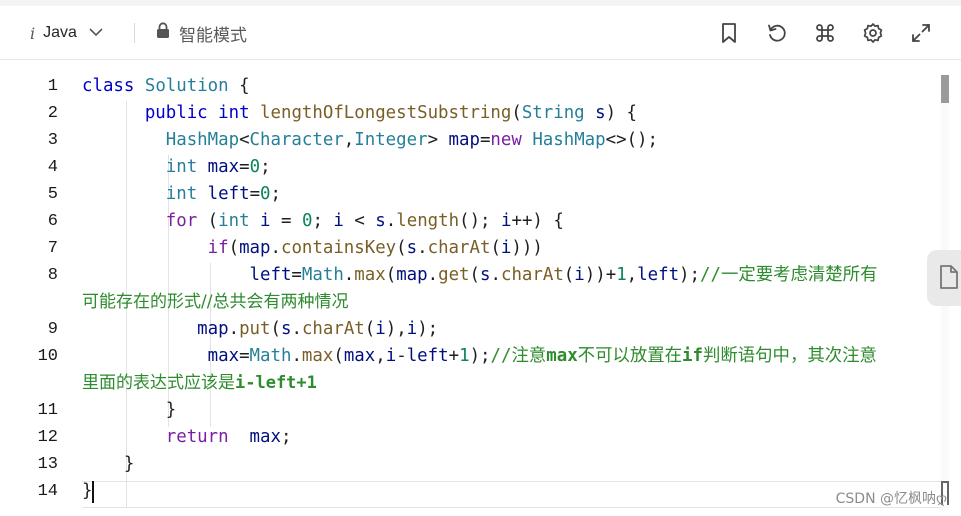 This screenshot has height=516, width=961. What do you see at coordinates (33, 33) in the screenshot?
I see `info-icon: i` at bounding box center [33, 33].